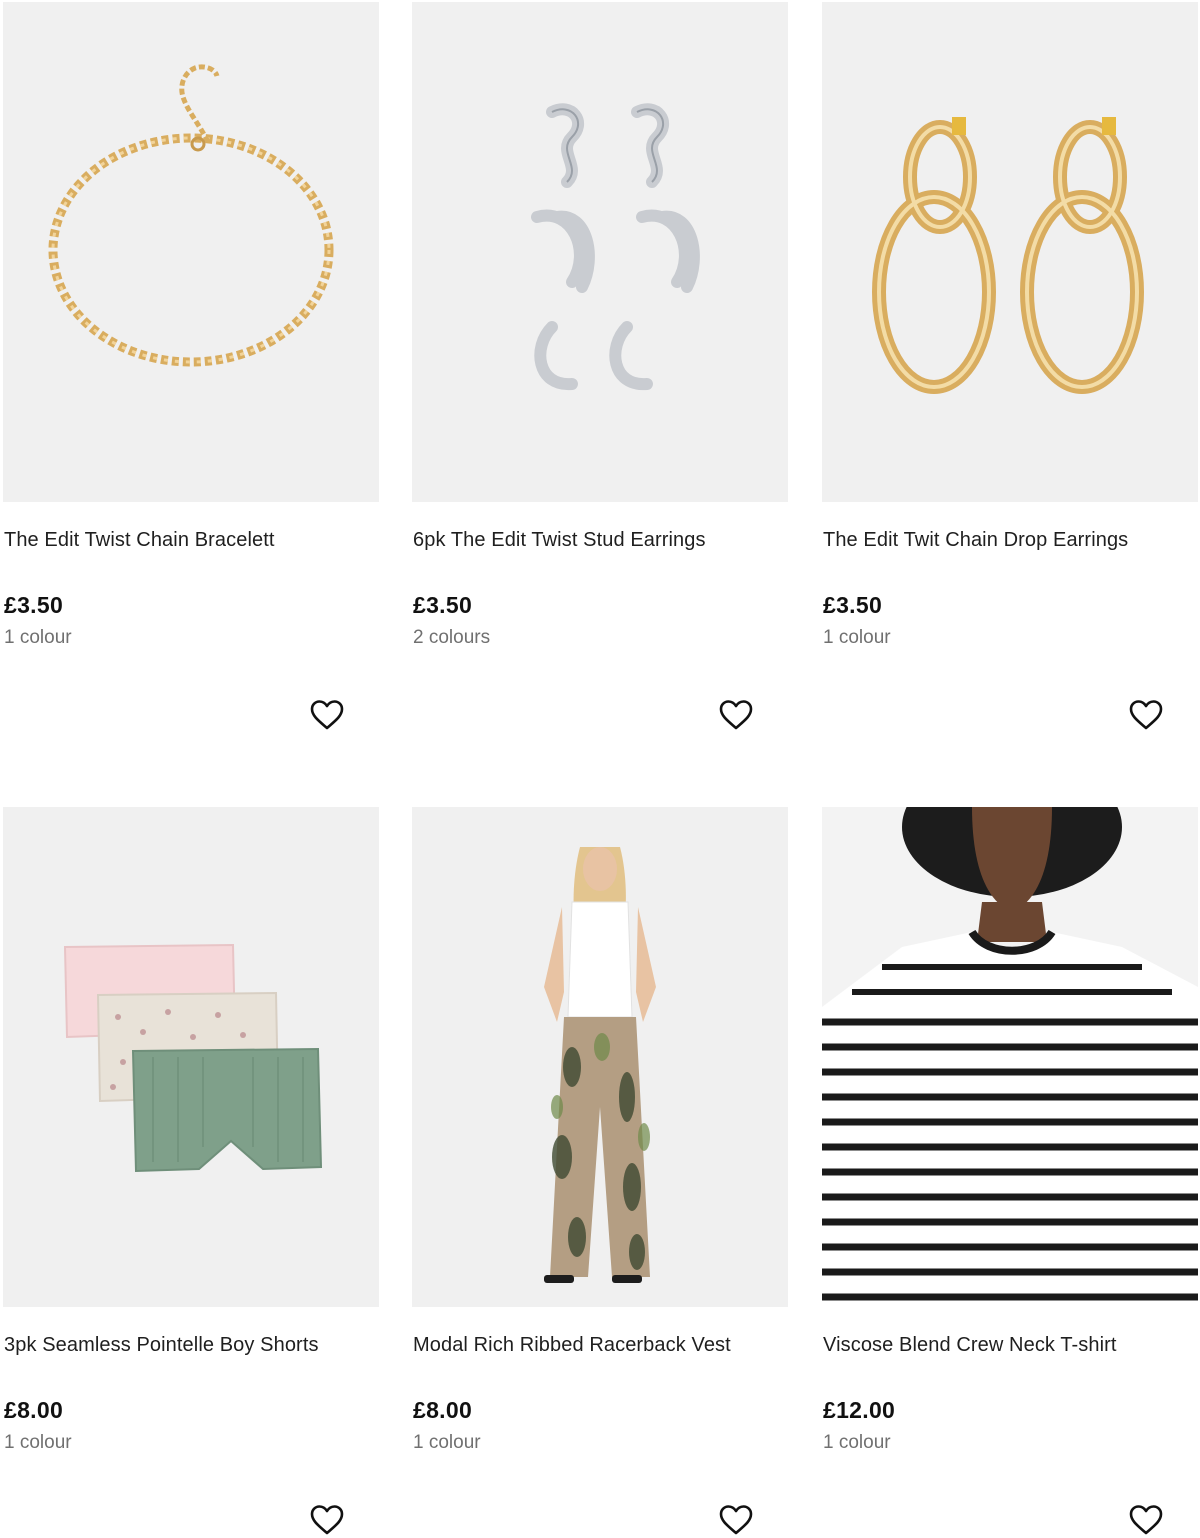  I want to click on boy-shorts-image, so click(191, 1057).